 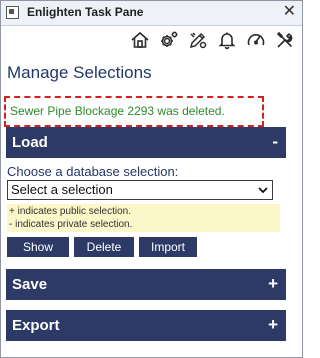 I want to click on bell-icon, so click(x=227, y=41).